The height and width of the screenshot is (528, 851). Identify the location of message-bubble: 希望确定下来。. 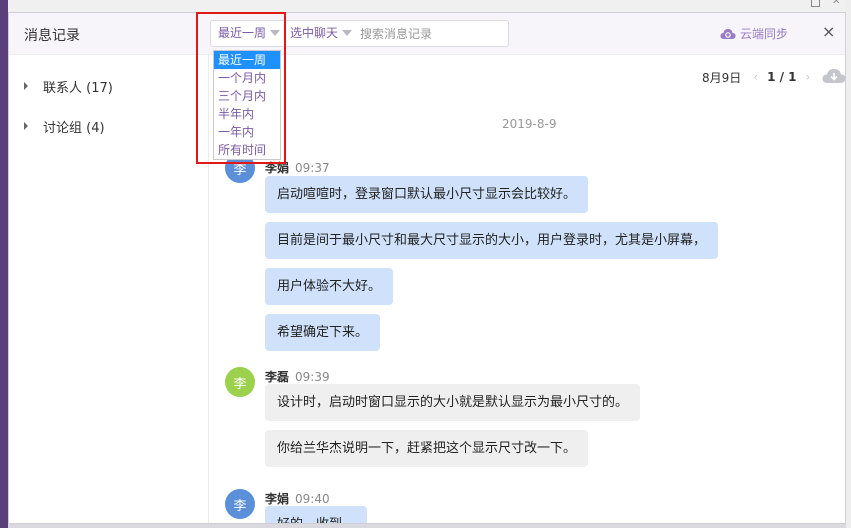
(323, 332).